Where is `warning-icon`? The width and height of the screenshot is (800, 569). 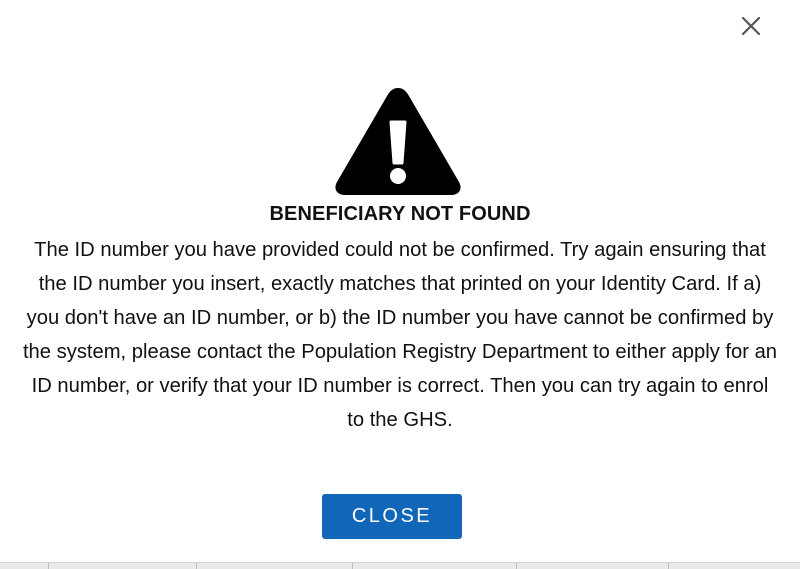 warning-icon is located at coordinates (398, 141).